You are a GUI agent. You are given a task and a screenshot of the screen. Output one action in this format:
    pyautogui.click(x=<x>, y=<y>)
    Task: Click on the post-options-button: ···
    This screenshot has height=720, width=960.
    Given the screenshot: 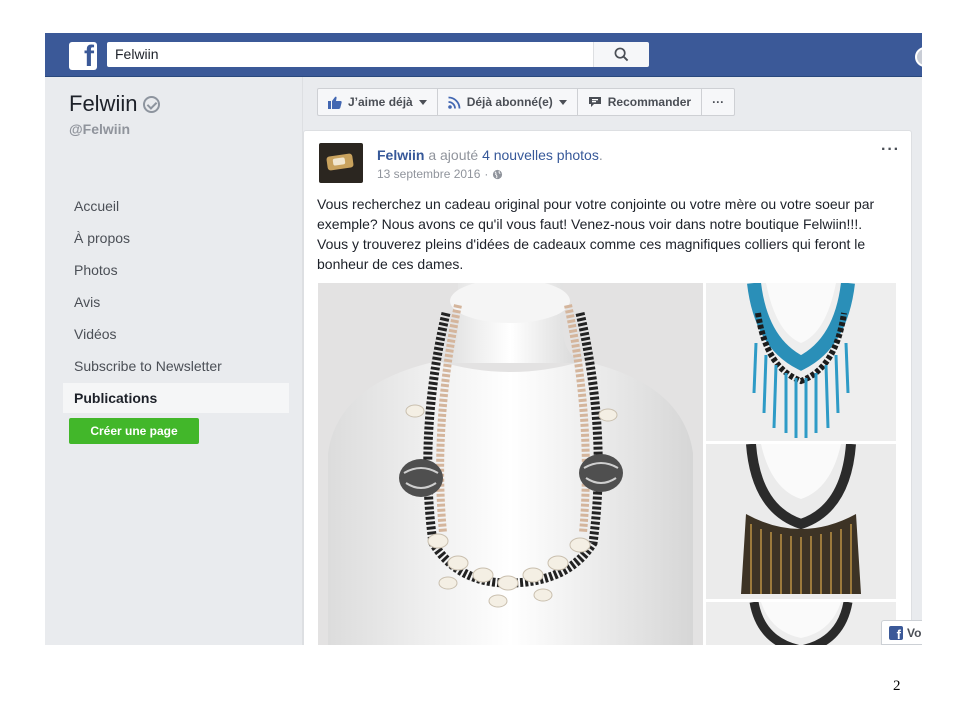 What is the action you would take?
    pyautogui.click(x=890, y=150)
    